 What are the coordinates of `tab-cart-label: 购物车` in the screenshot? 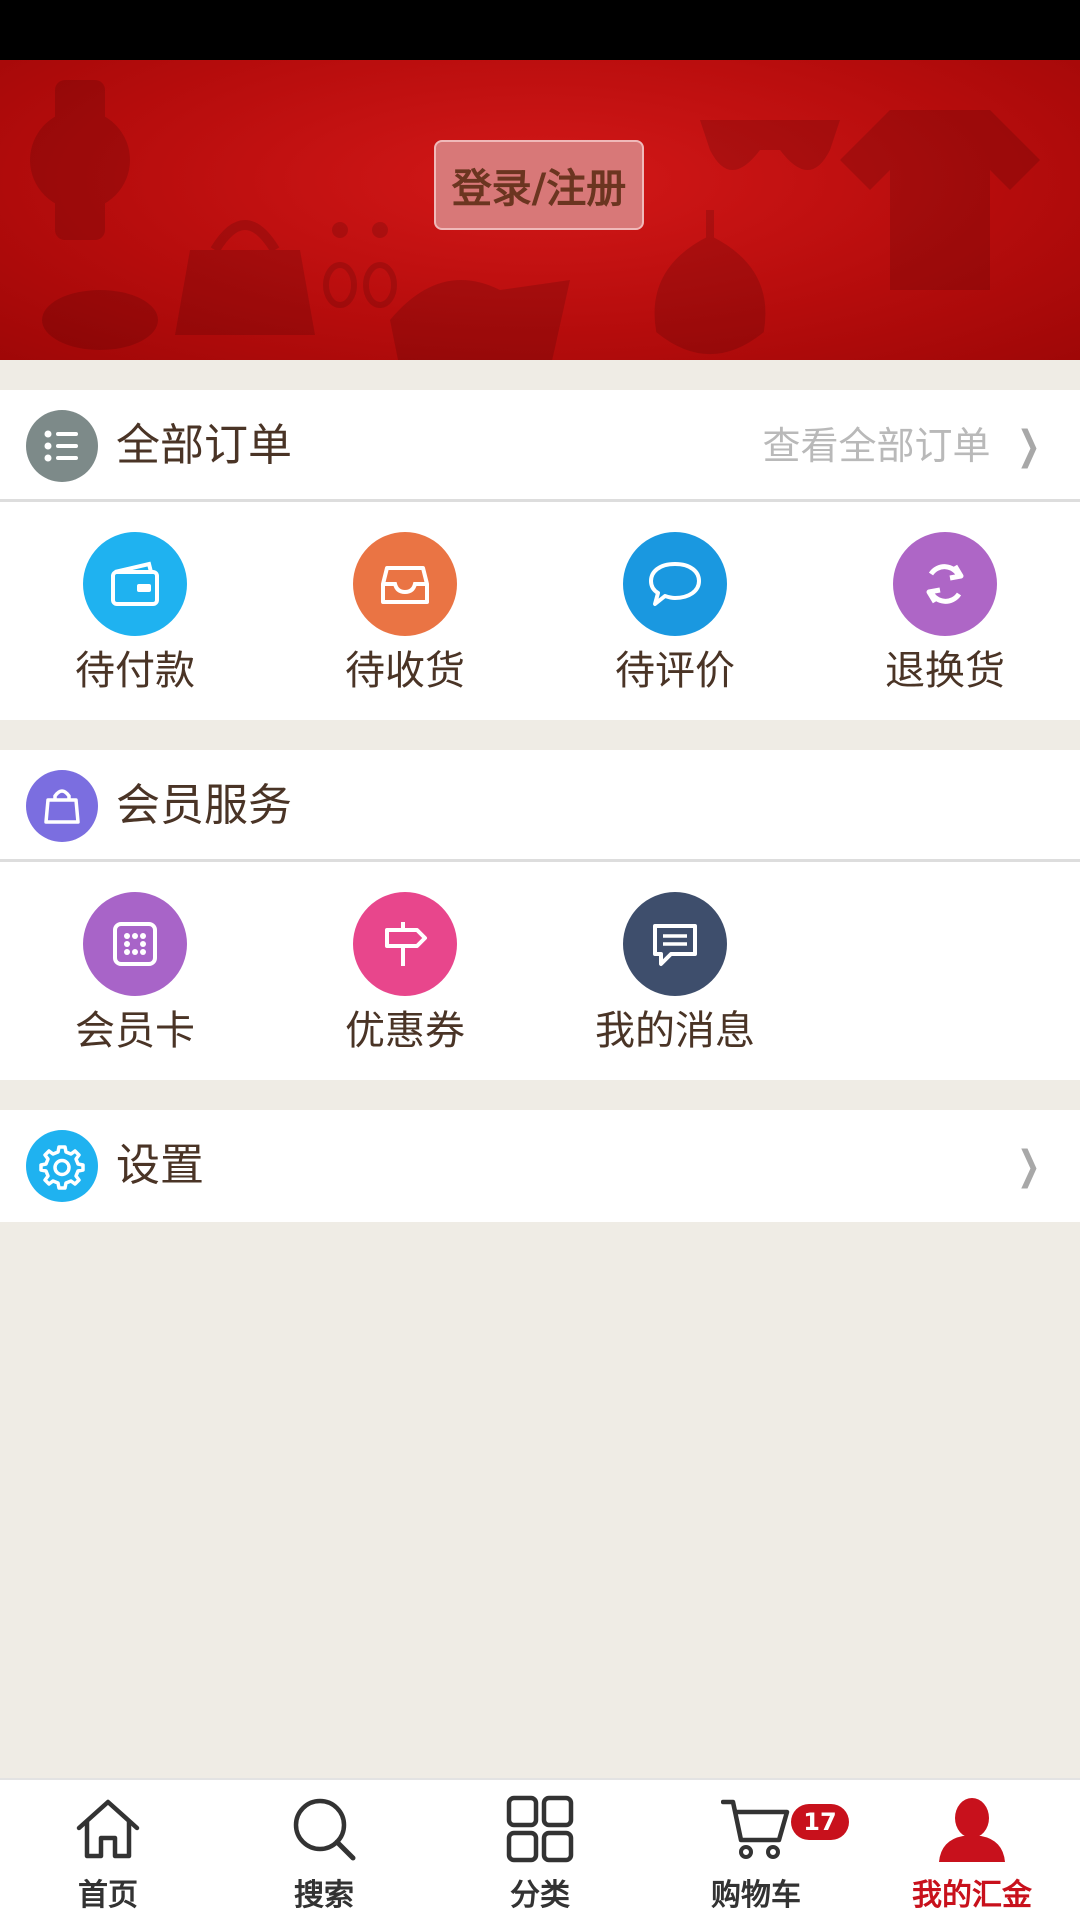 It's located at (756, 1895).